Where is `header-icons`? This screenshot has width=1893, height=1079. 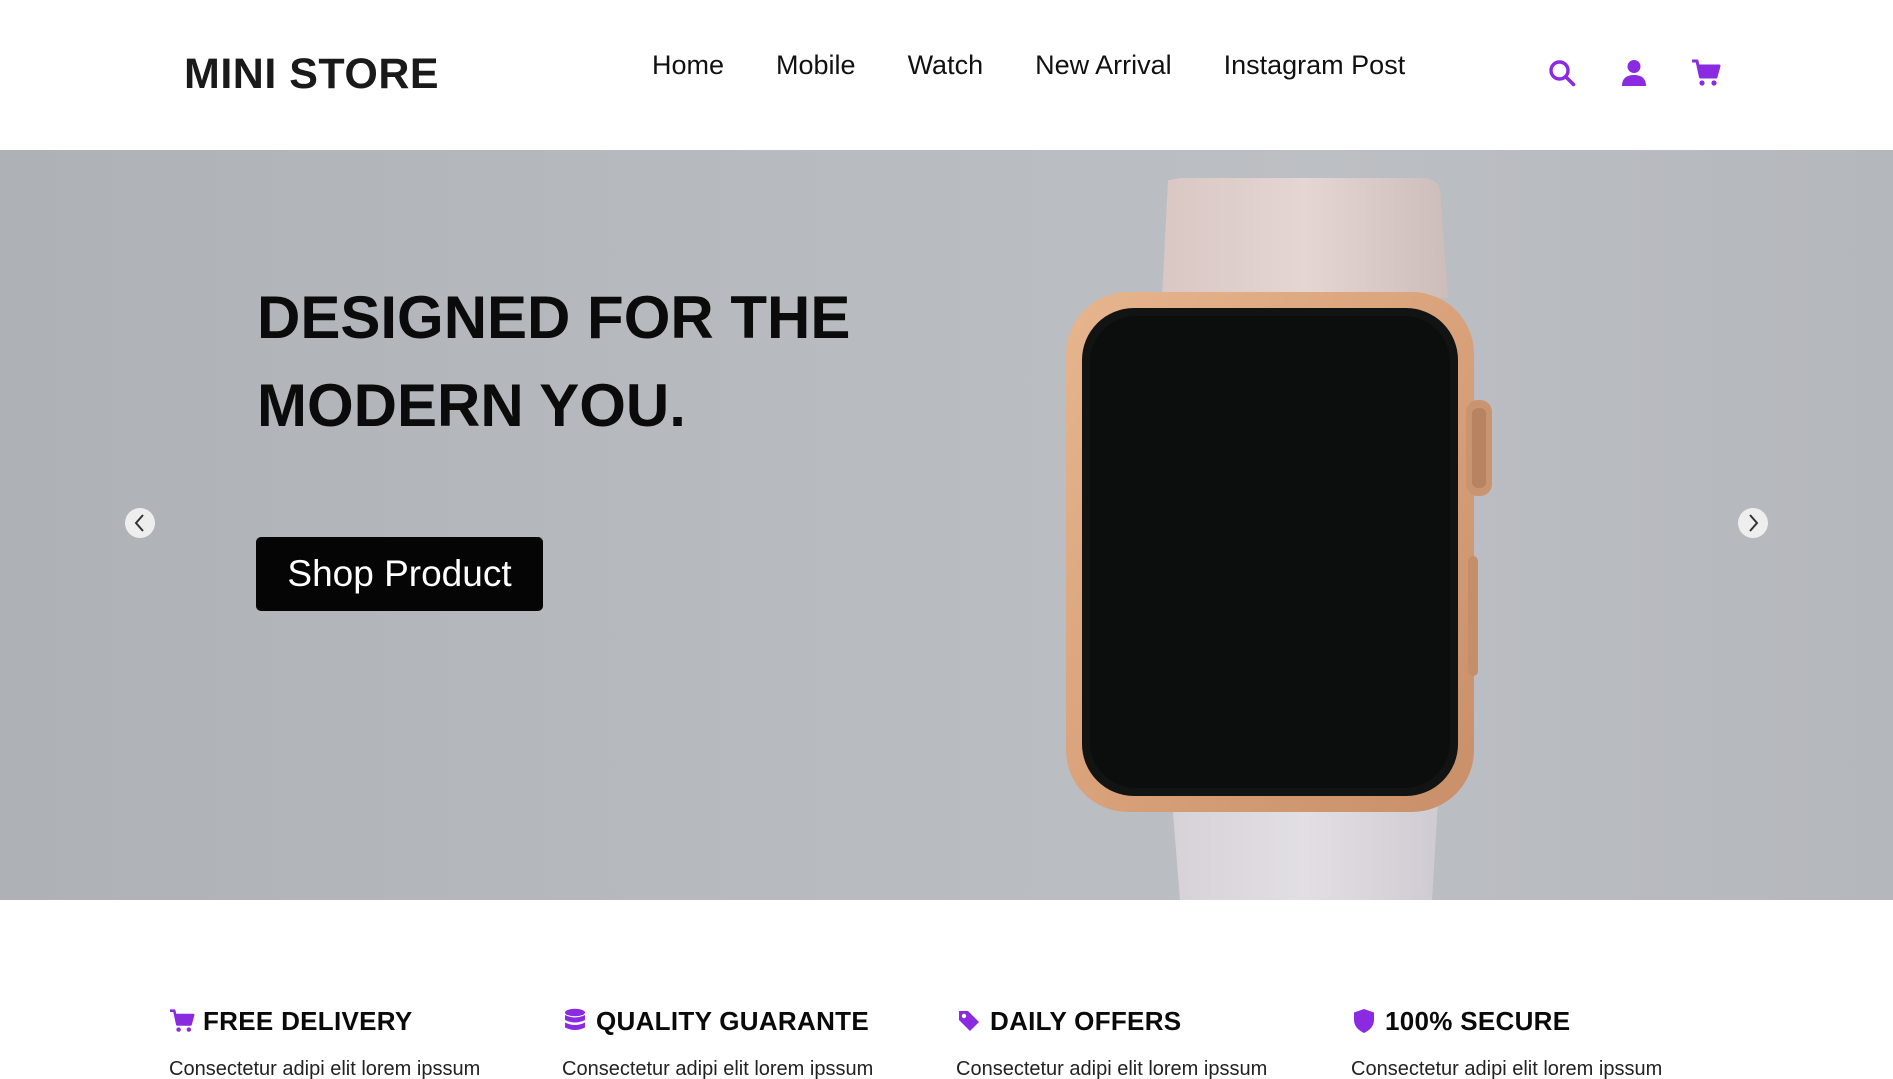
header-icons is located at coordinates (1634, 73).